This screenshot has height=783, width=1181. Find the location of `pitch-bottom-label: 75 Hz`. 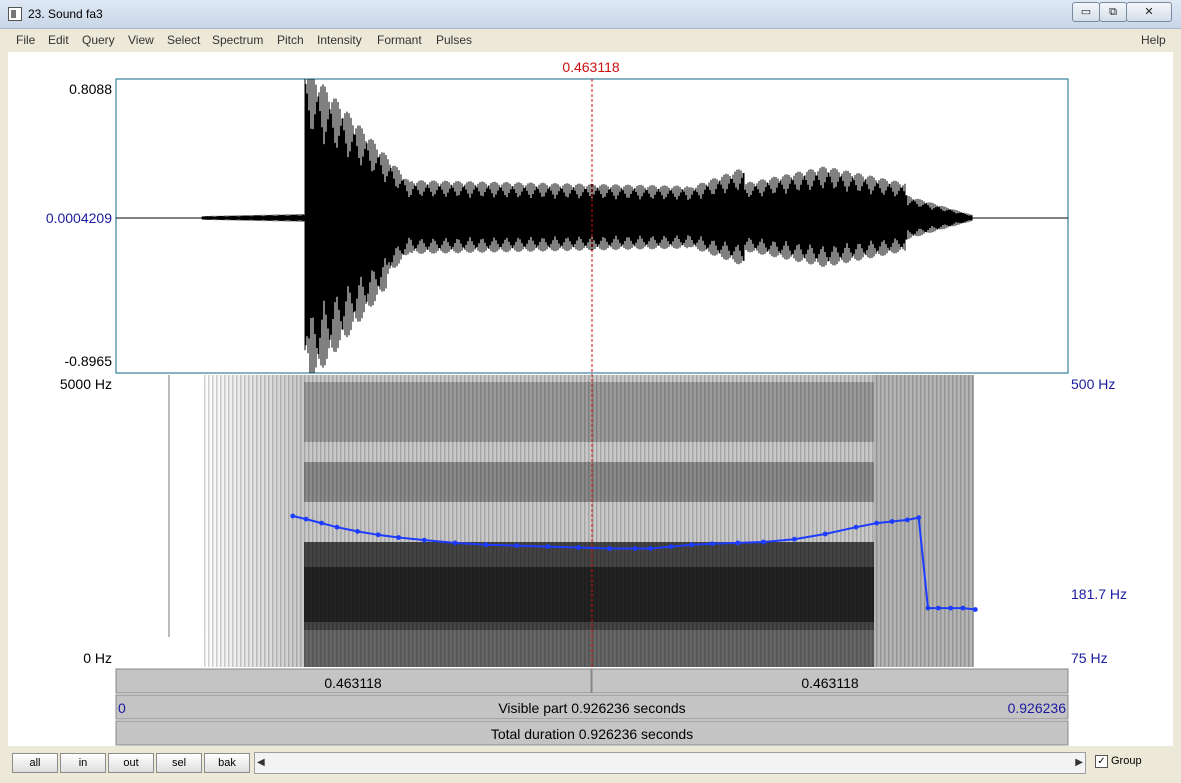

pitch-bottom-label: 75 Hz is located at coordinates (1089, 658).